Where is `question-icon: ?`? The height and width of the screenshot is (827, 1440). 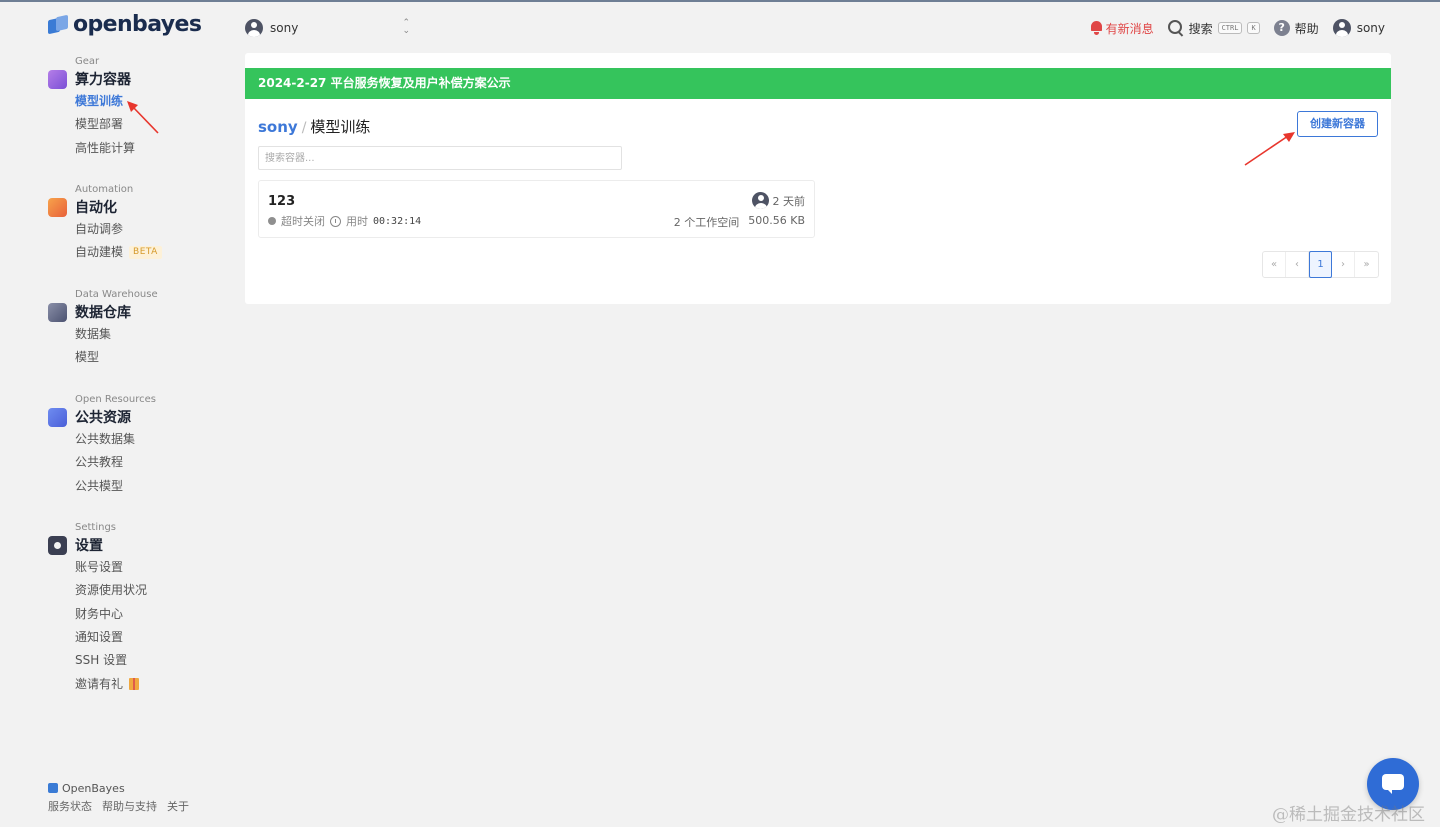
question-icon: ? is located at coordinates (1281, 28).